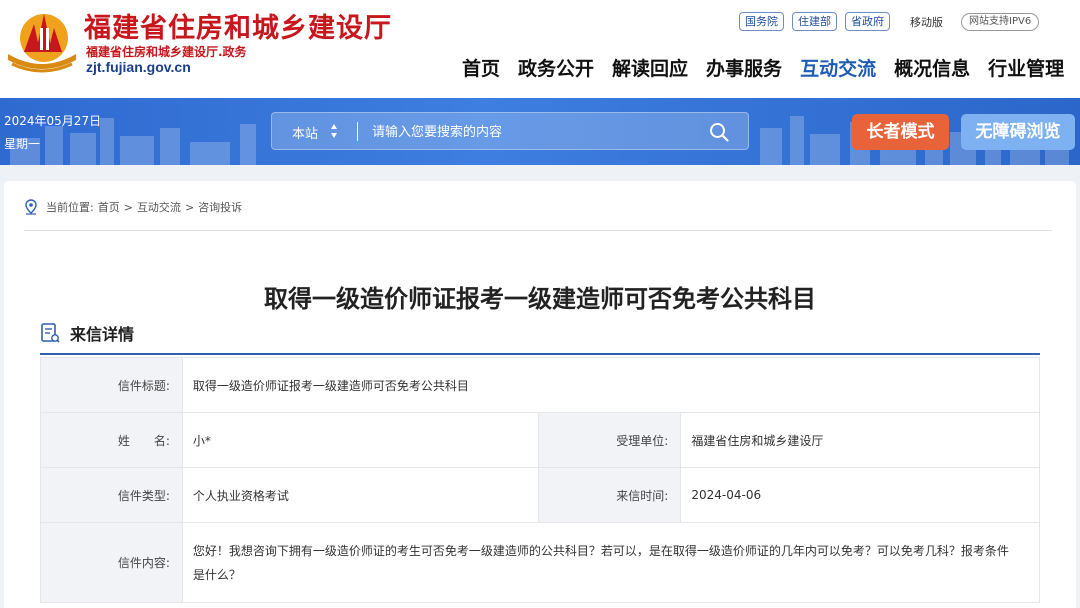  Describe the element at coordinates (926, 22) in the screenshot. I see `link-mobile-version: 移动版` at that location.